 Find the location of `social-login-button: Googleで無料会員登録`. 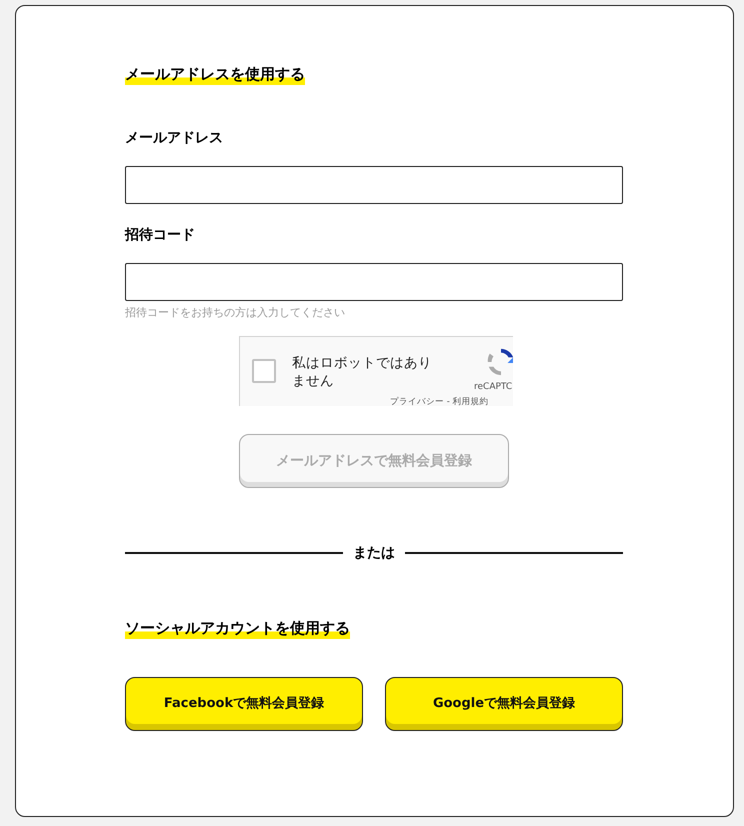

social-login-button: Googleで無料会員登録 is located at coordinates (504, 704).